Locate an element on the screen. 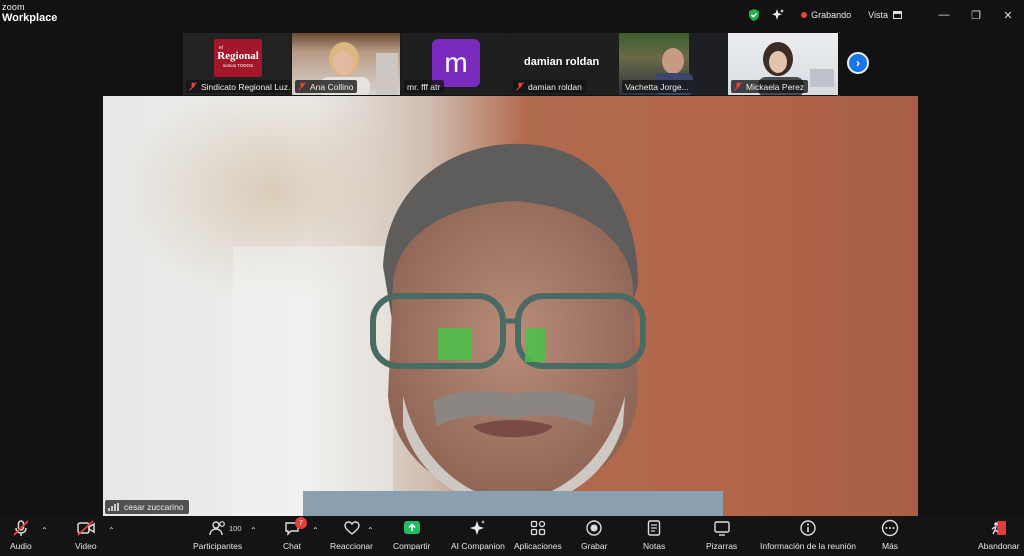 The image size is (1024, 556). record-icon is located at coordinates (594, 528).